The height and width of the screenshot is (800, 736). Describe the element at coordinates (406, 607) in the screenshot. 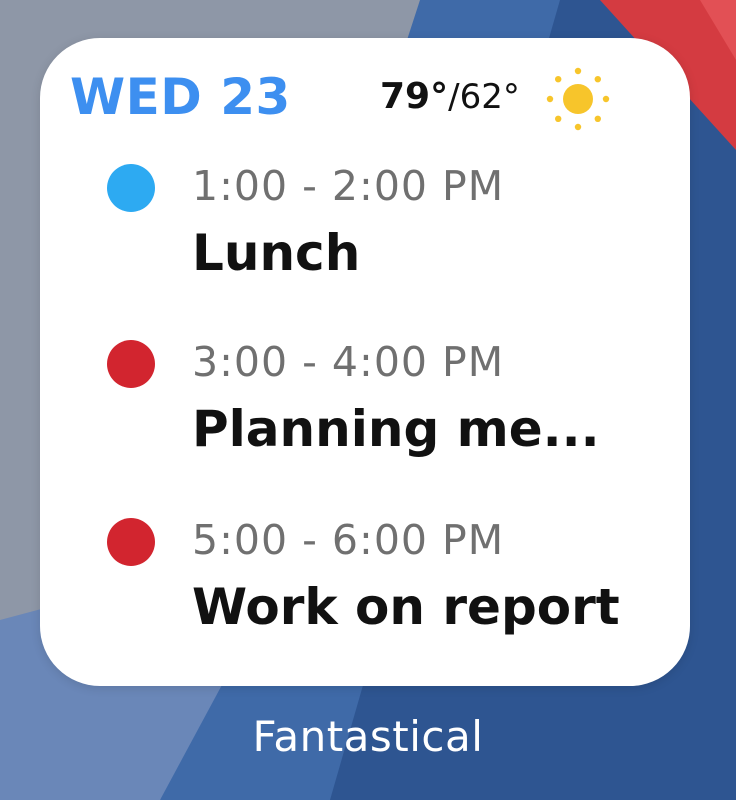

I see `event-title: Work on report` at that location.